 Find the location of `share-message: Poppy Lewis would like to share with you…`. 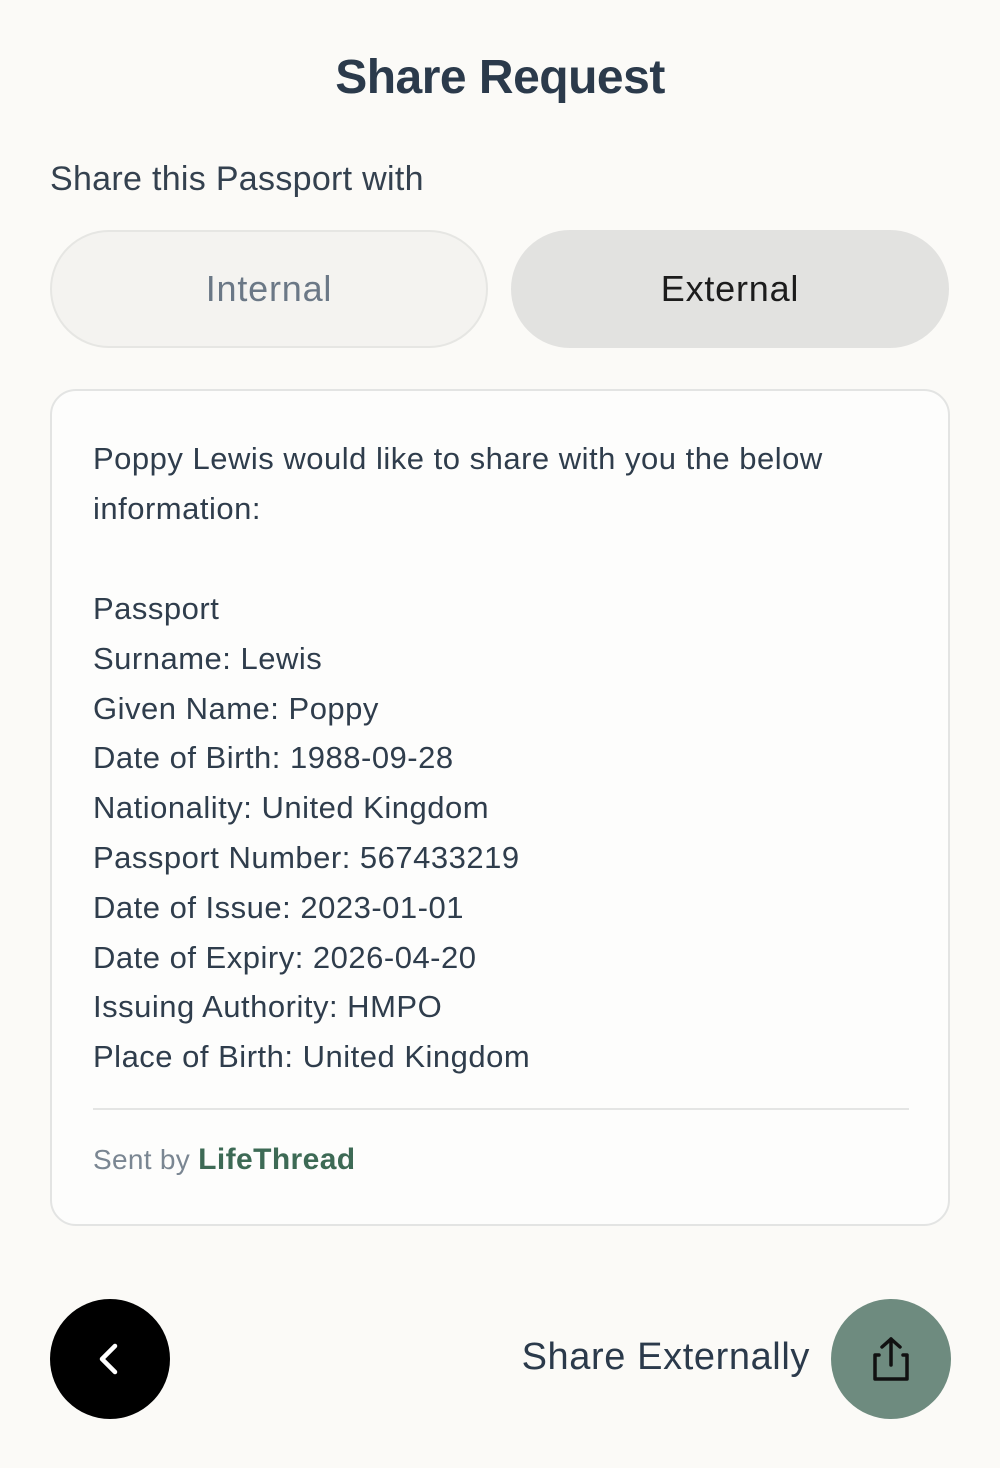

share-message: Poppy Lewis would like to share with you… is located at coordinates (458, 483).